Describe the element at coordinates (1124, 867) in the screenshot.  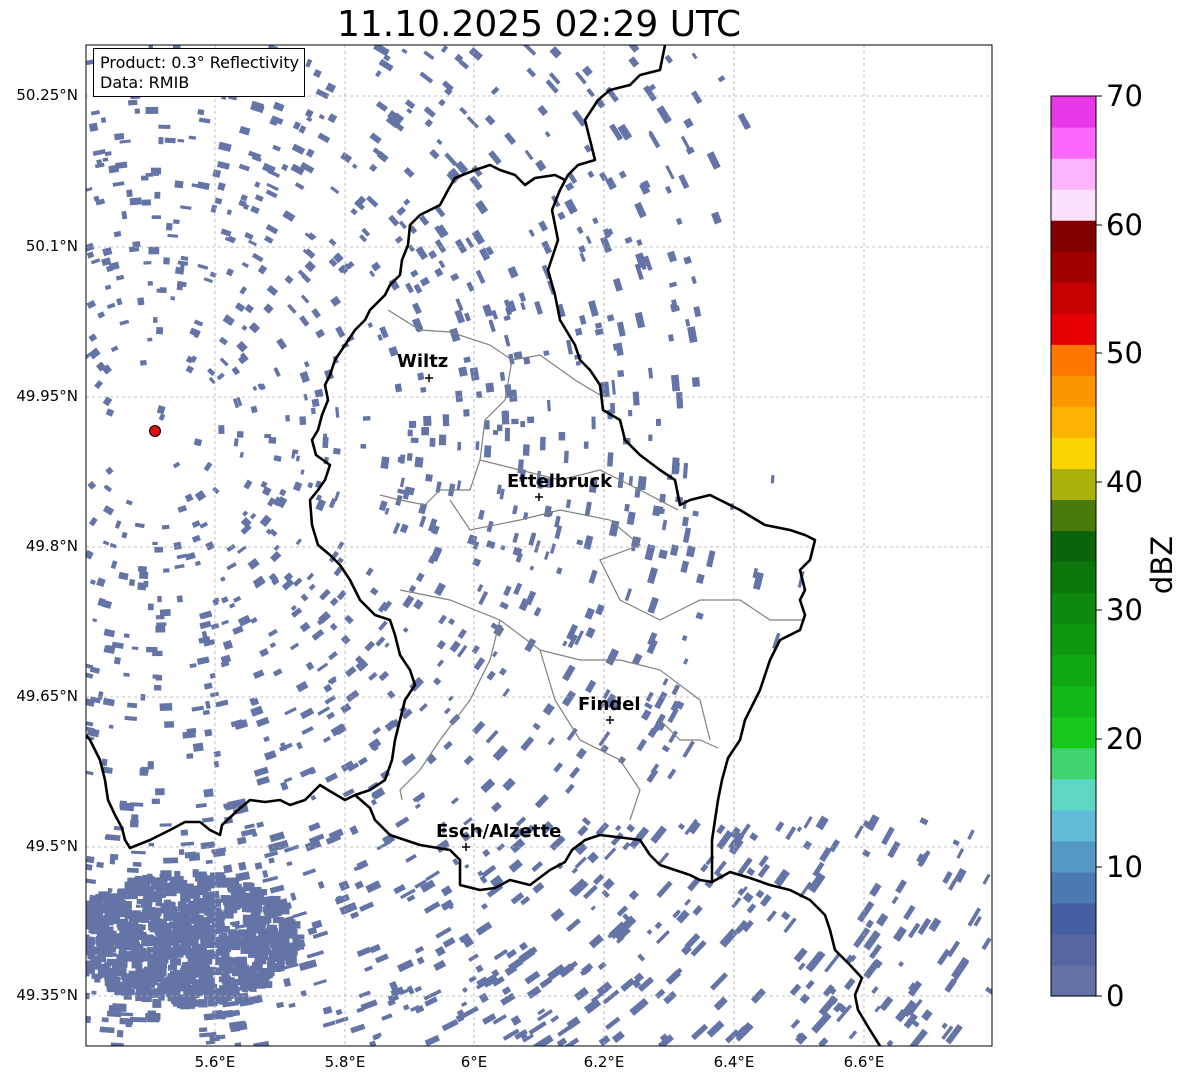
I see `colorbar-tick-label: 10` at that location.